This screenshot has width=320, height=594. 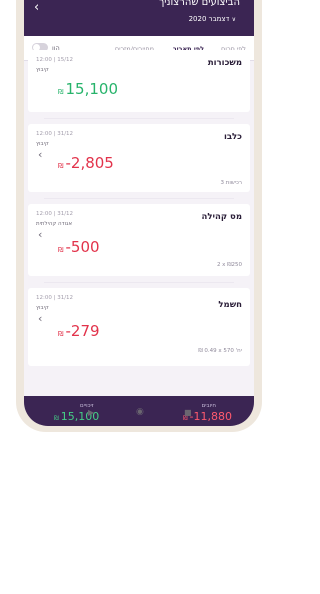 I want to click on item-subtext: 2 x ₪250, so click(x=229, y=265).